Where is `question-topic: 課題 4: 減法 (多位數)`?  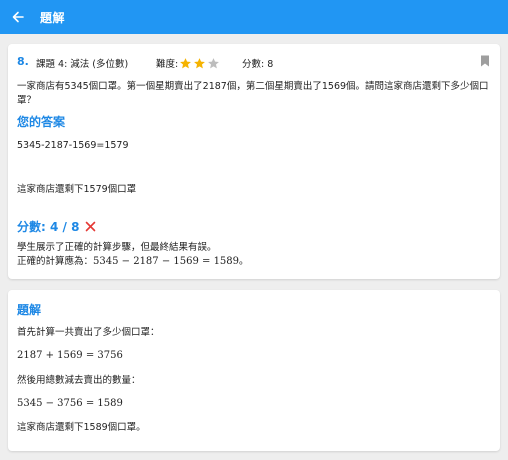 question-topic: 課題 4: 減法 (多位數) is located at coordinates (82, 64).